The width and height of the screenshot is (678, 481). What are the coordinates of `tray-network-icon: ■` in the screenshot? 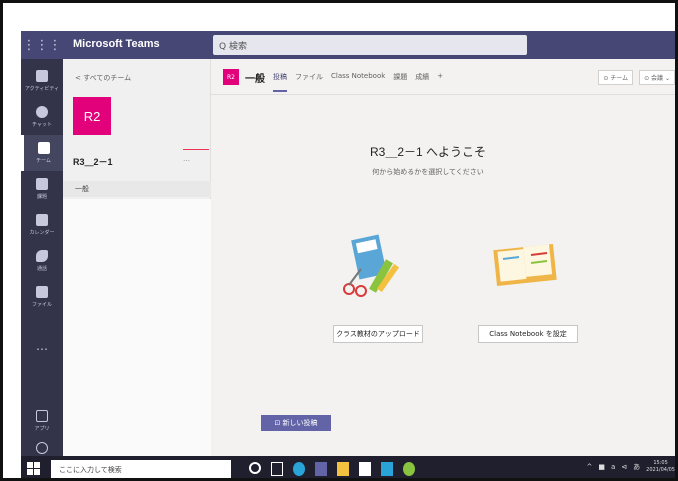 It's located at (601, 467).